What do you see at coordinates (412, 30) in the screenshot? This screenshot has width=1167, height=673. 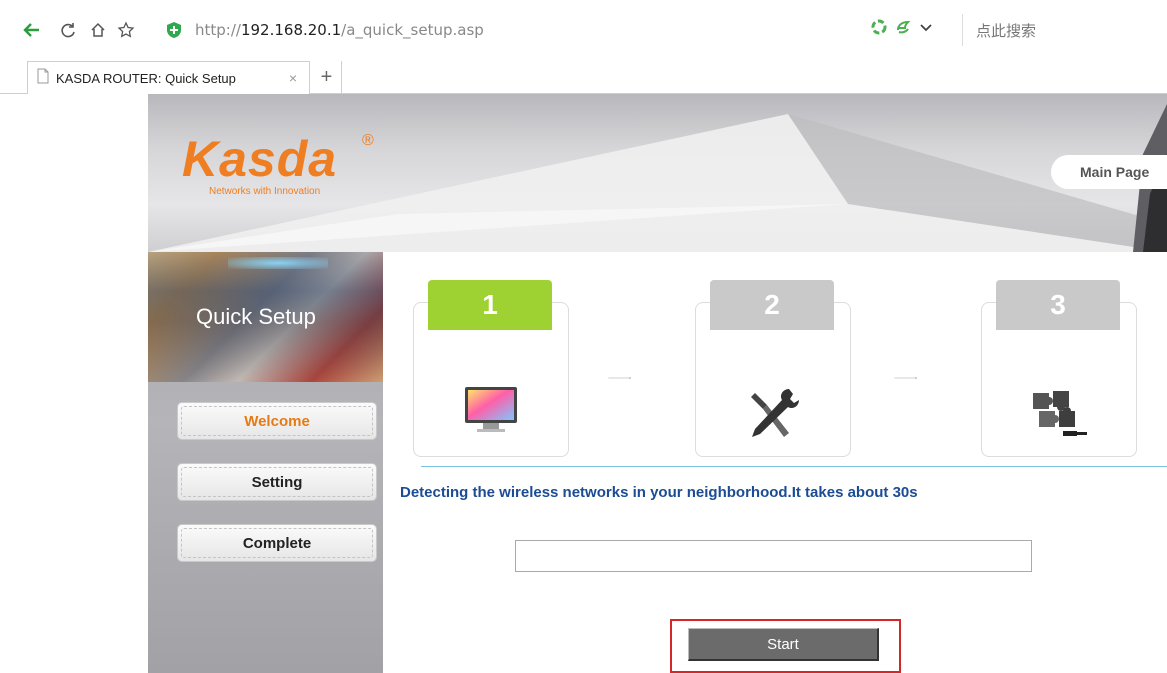 I see `url-path: /a_quick_setup.asp` at bounding box center [412, 30].